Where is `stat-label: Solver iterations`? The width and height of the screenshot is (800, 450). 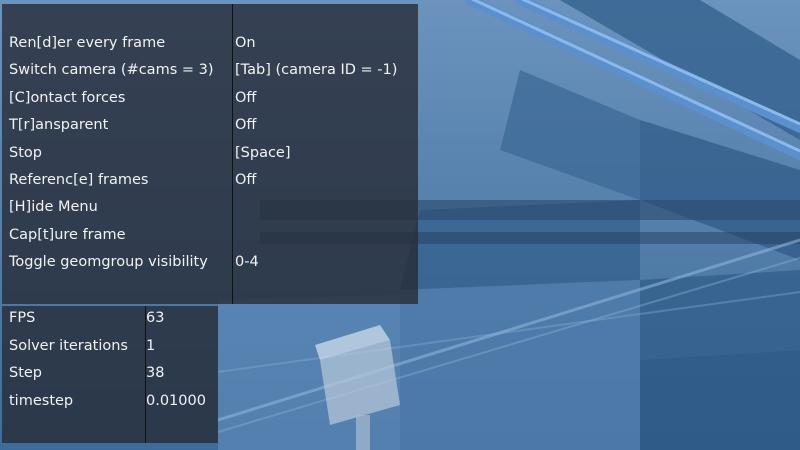
stat-label: Solver iterations is located at coordinates (68, 346).